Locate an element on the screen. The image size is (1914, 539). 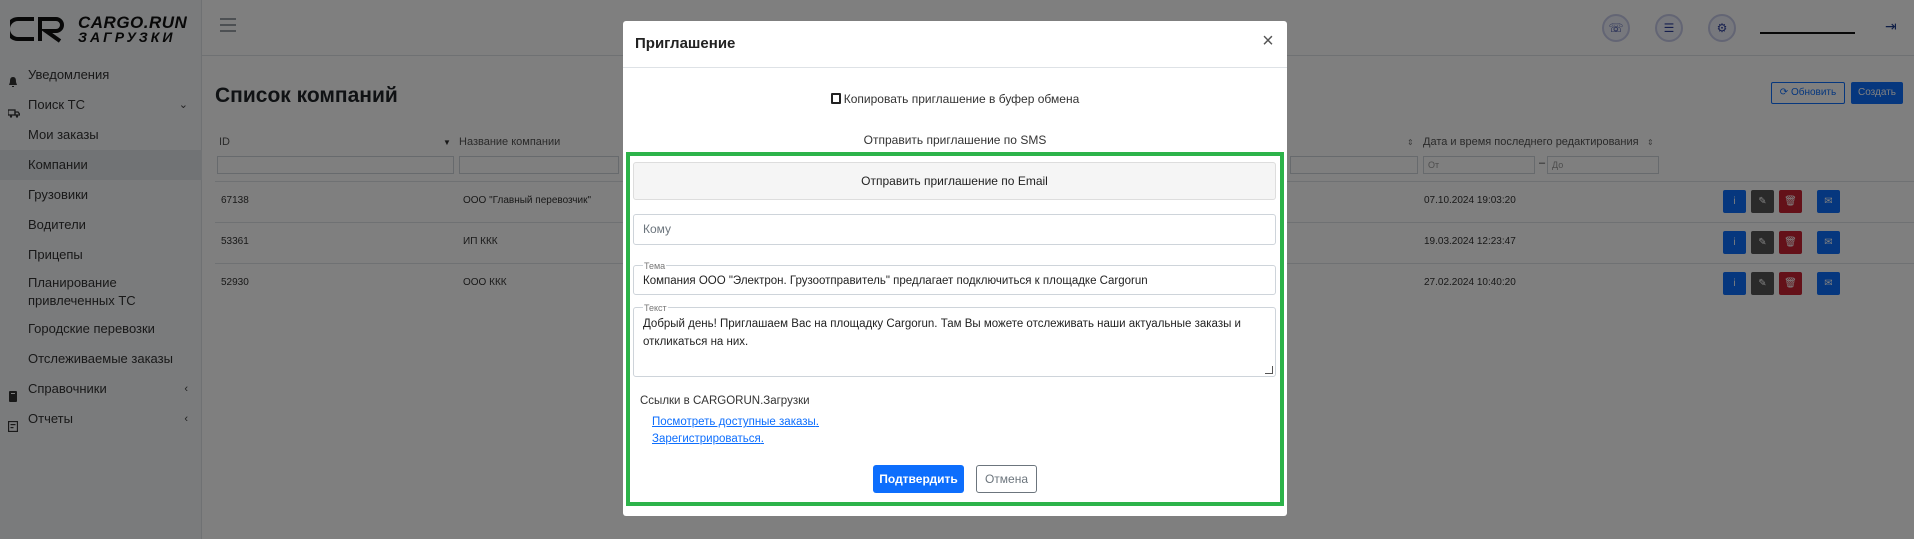
send-email-button: Отправить приглашение по Email is located at coordinates (954, 181).